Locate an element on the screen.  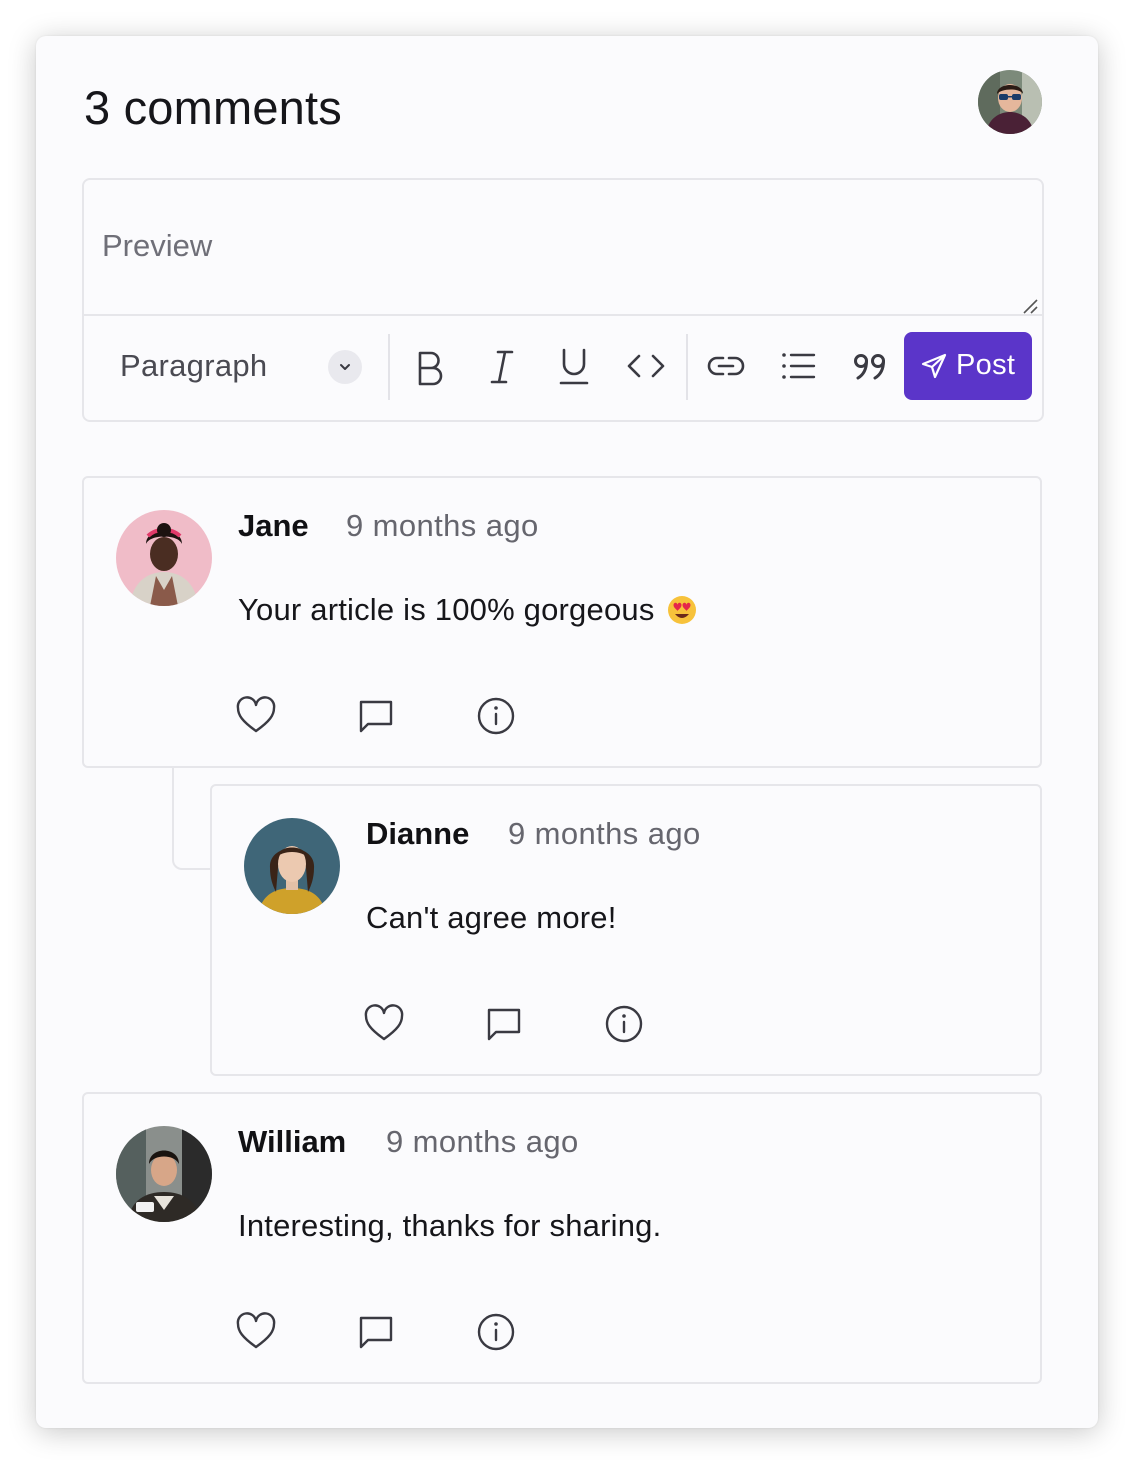
underline-icon is located at coordinates (574, 366).